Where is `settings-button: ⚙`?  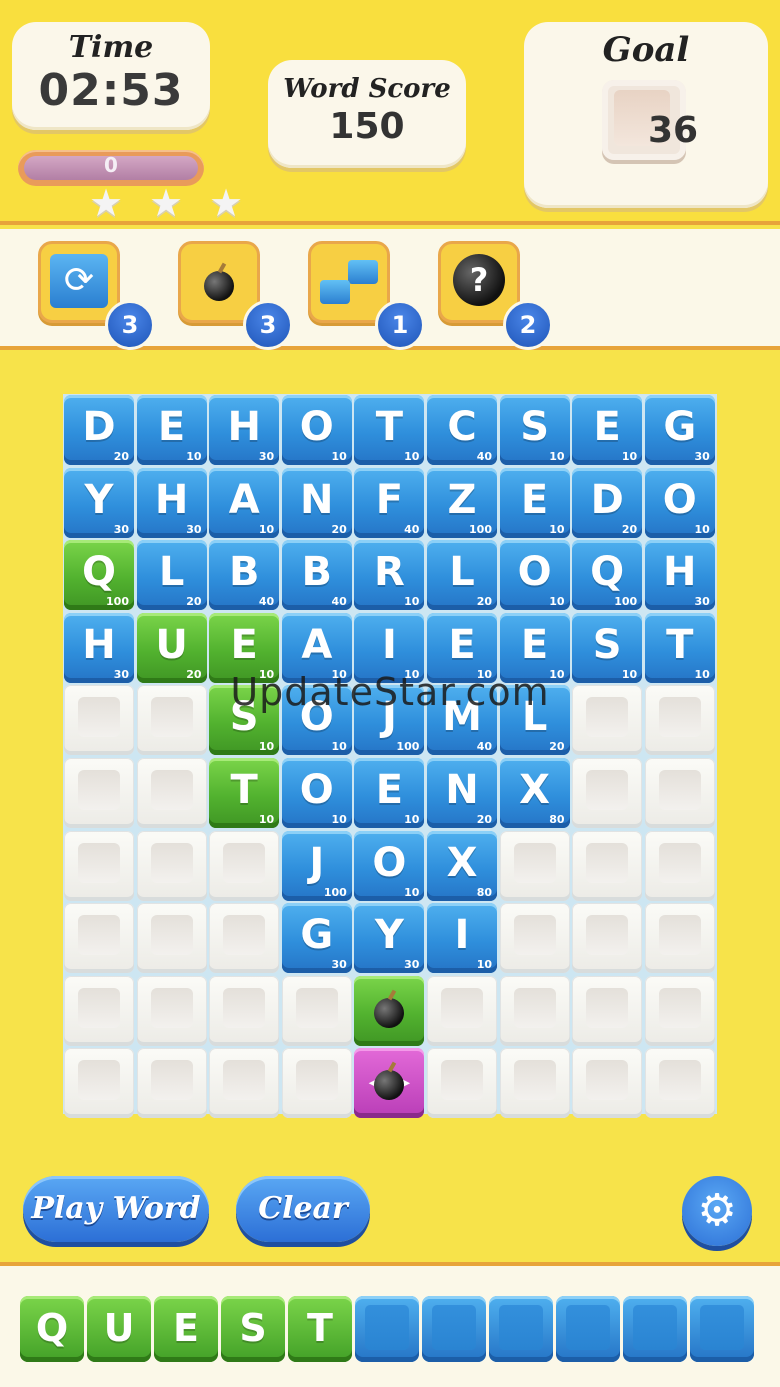
settings-button: ⚙ is located at coordinates (717, 1211).